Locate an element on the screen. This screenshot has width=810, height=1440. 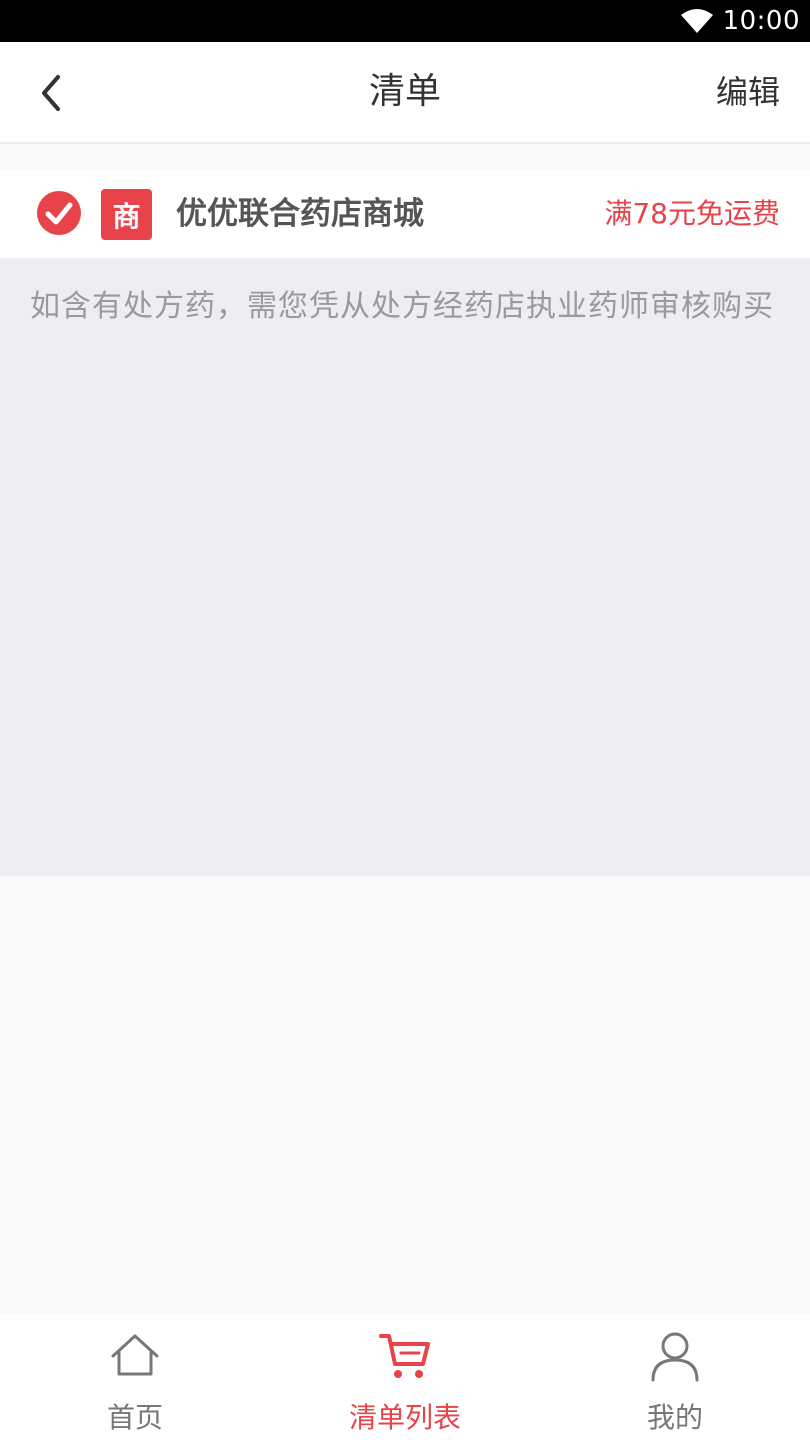
cart-icon is located at coordinates (404, 1356).